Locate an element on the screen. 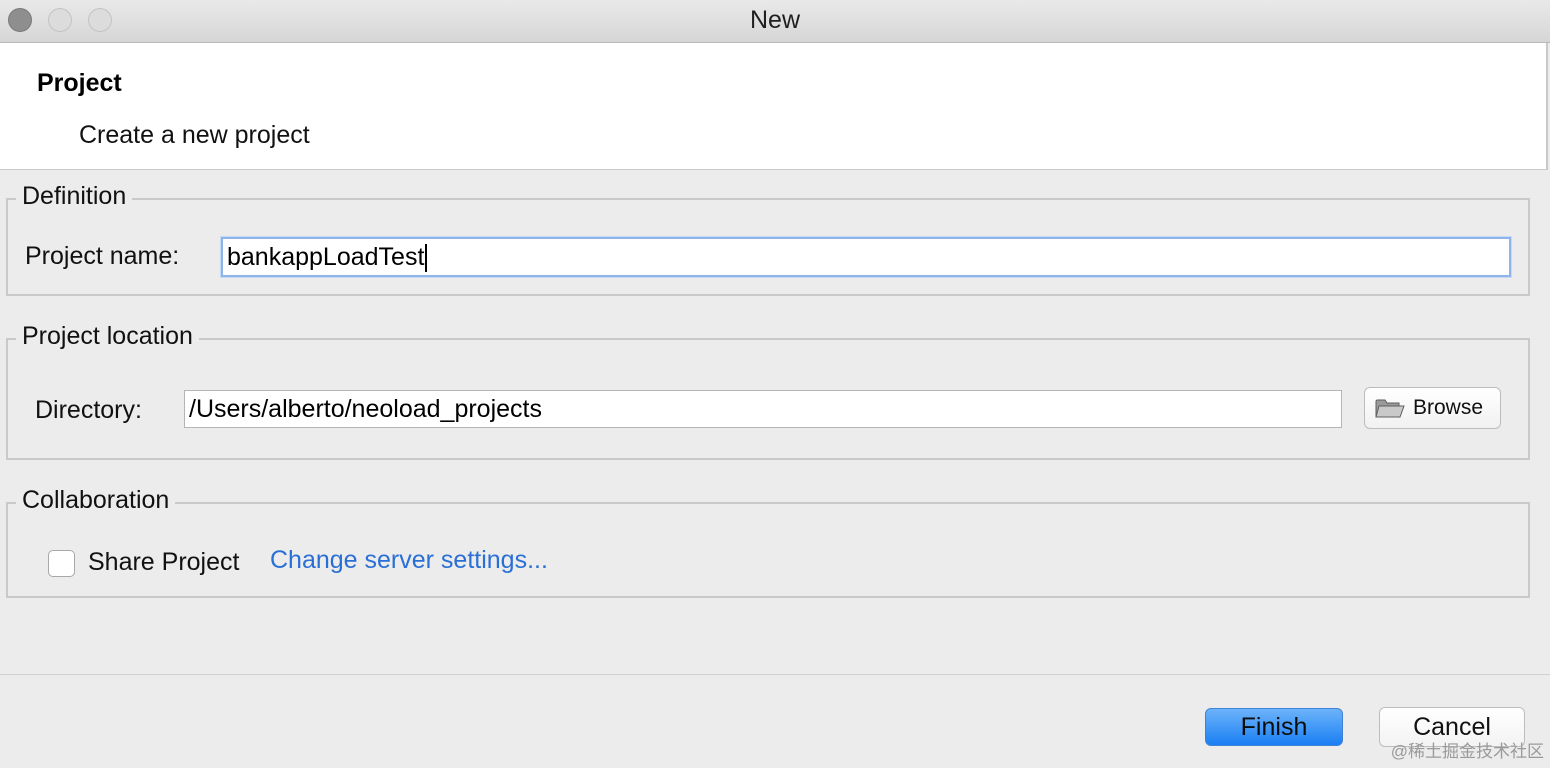 This screenshot has height=768, width=1550. project-name-label: Project name: is located at coordinates (102, 256).